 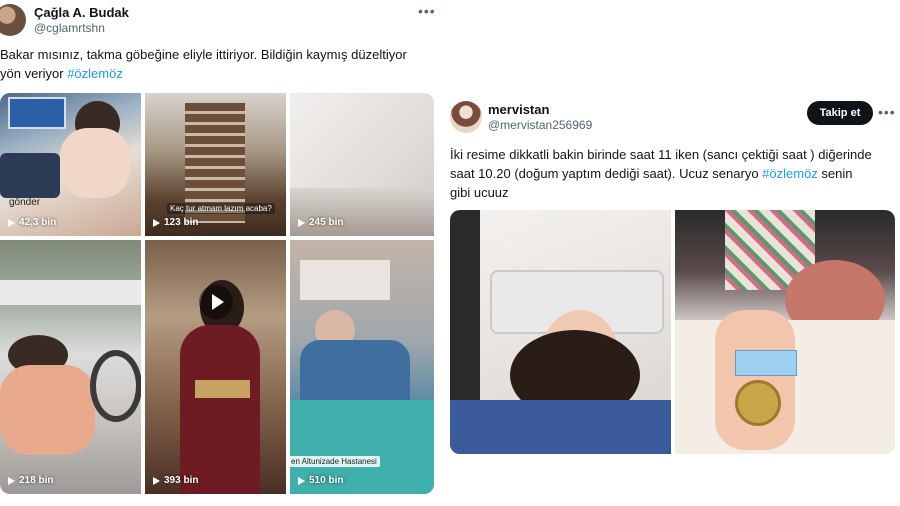 What do you see at coordinates (215, 164) in the screenshot?
I see `video-thumbnail: Kaç tur atmam lazım acaba? 123 bin` at bounding box center [215, 164].